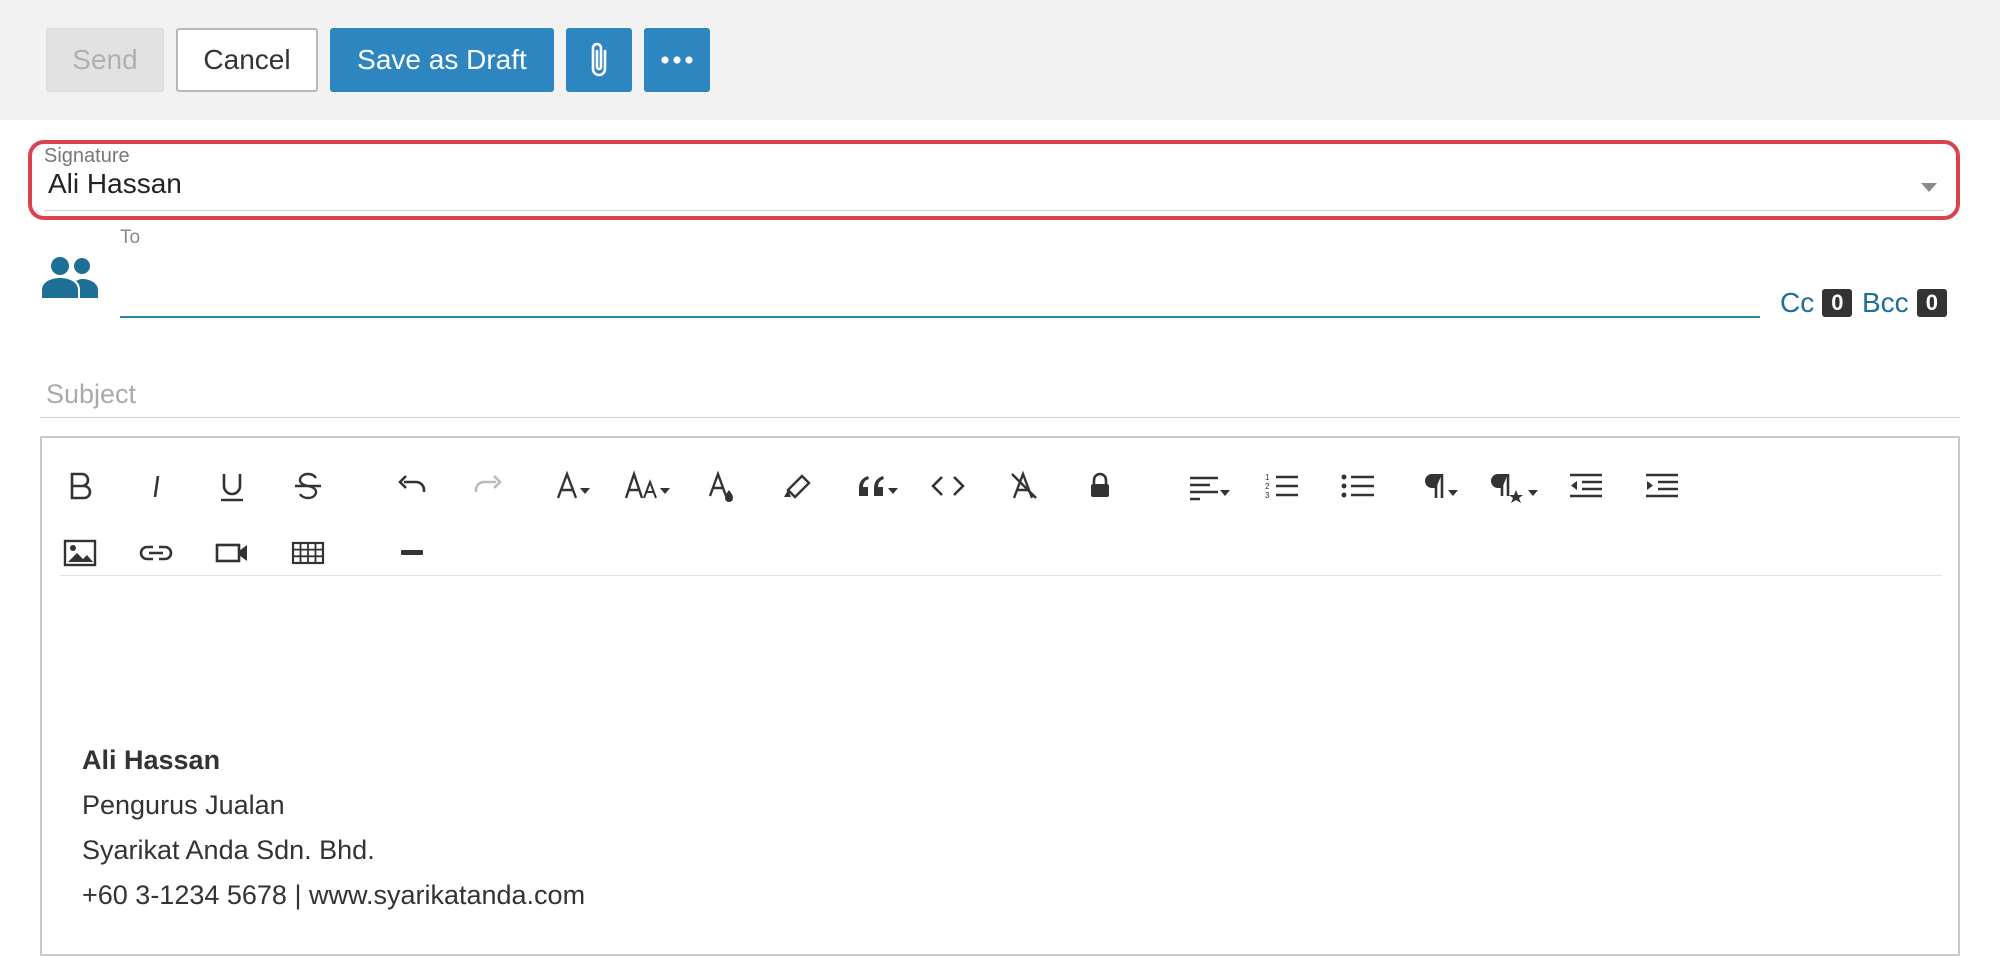 Image resolution: width=2000 pixels, height=956 pixels. Describe the element at coordinates (1358, 486) in the screenshot. I see `unordered-list-icon` at that location.